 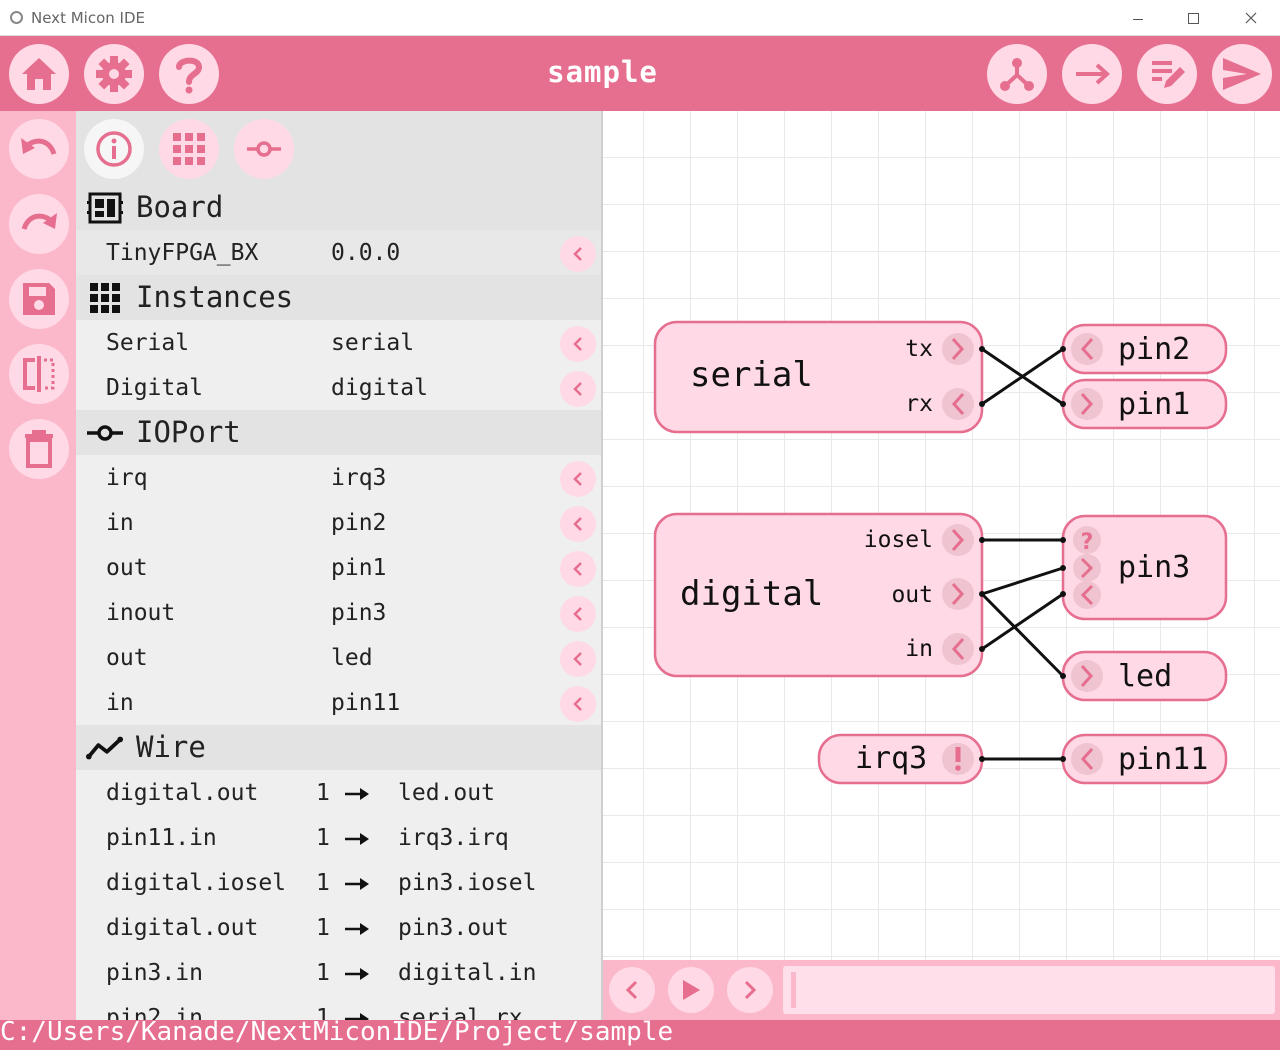 What do you see at coordinates (1154, 404) in the screenshot?
I see `pin-label: pin1` at bounding box center [1154, 404].